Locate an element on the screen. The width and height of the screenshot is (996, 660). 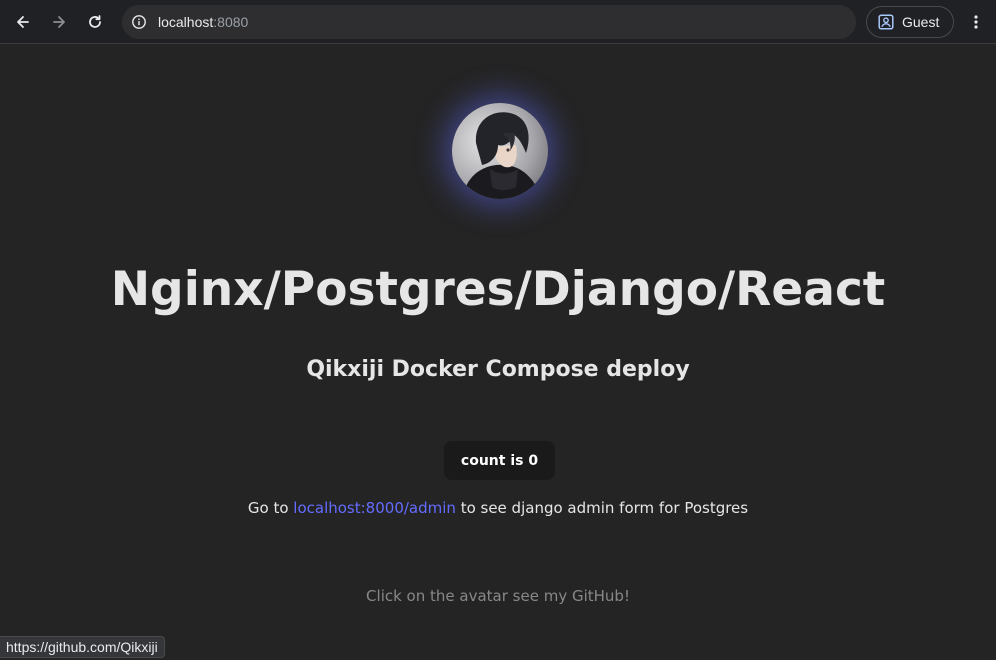
page-title: Nginx/Postgres/Django/React is located at coordinates (498, 289).